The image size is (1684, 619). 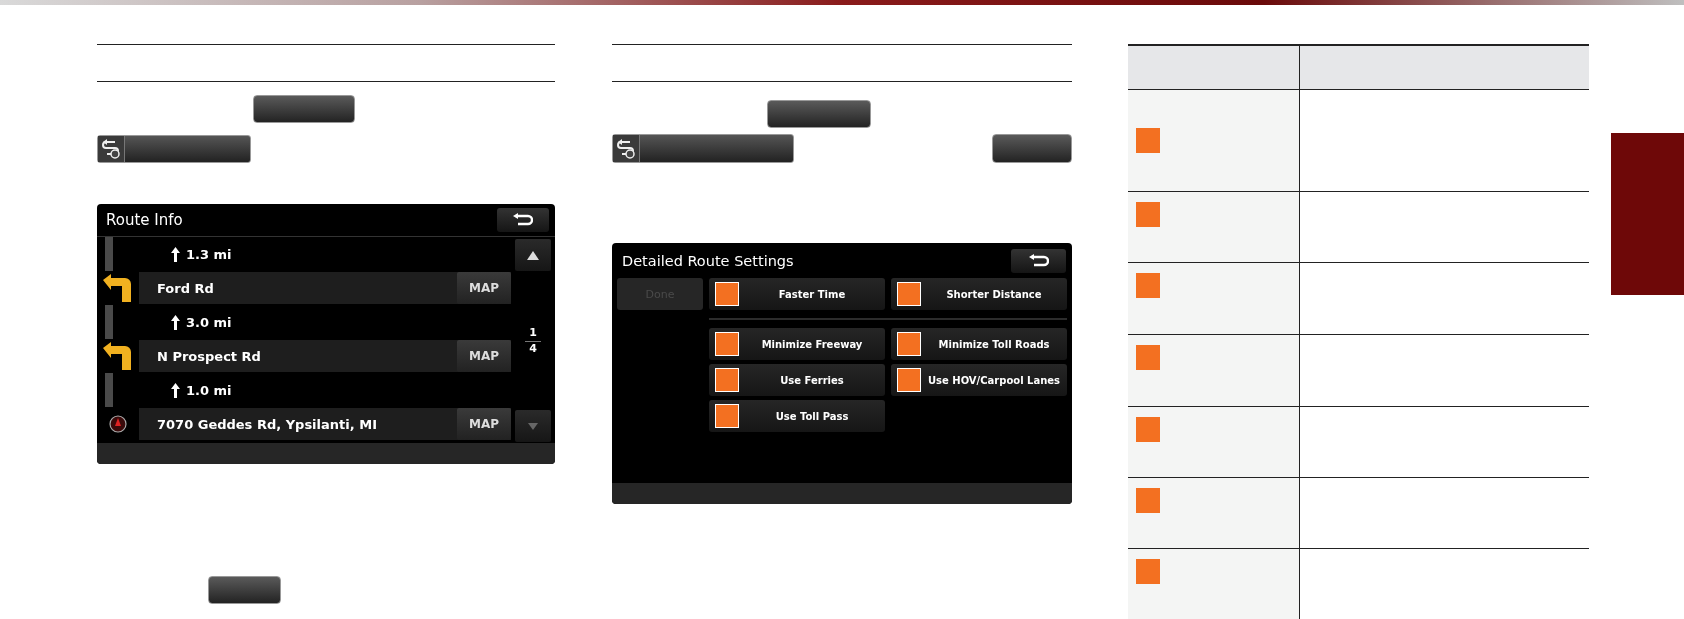 I want to click on down-arrow-icon, so click(x=533, y=426).